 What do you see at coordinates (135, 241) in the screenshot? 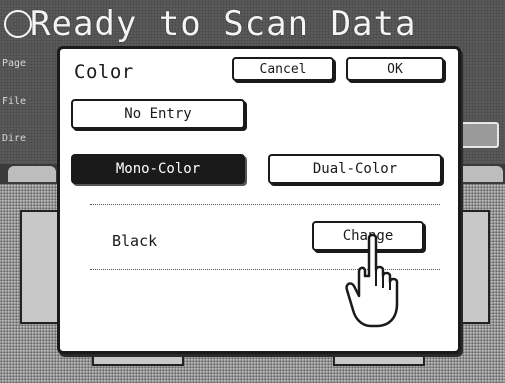
I see `current-color-label: Black` at bounding box center [135, 241].